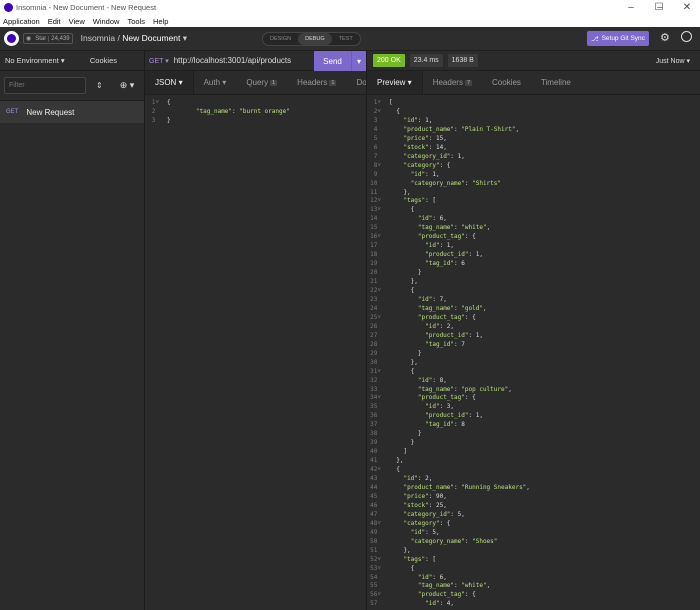  Describe the element at coordinates (673, 61) in the screenshot. I see `history-dropdown: Just Now ▾` at that location.